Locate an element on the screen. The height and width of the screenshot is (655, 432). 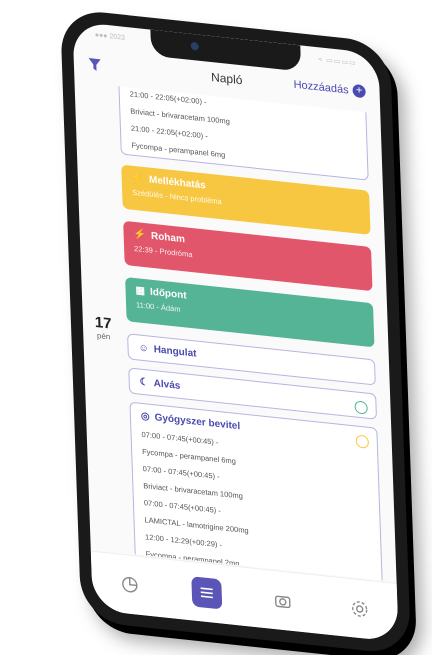
card-title: Roham is located at coordinates (168, 238).